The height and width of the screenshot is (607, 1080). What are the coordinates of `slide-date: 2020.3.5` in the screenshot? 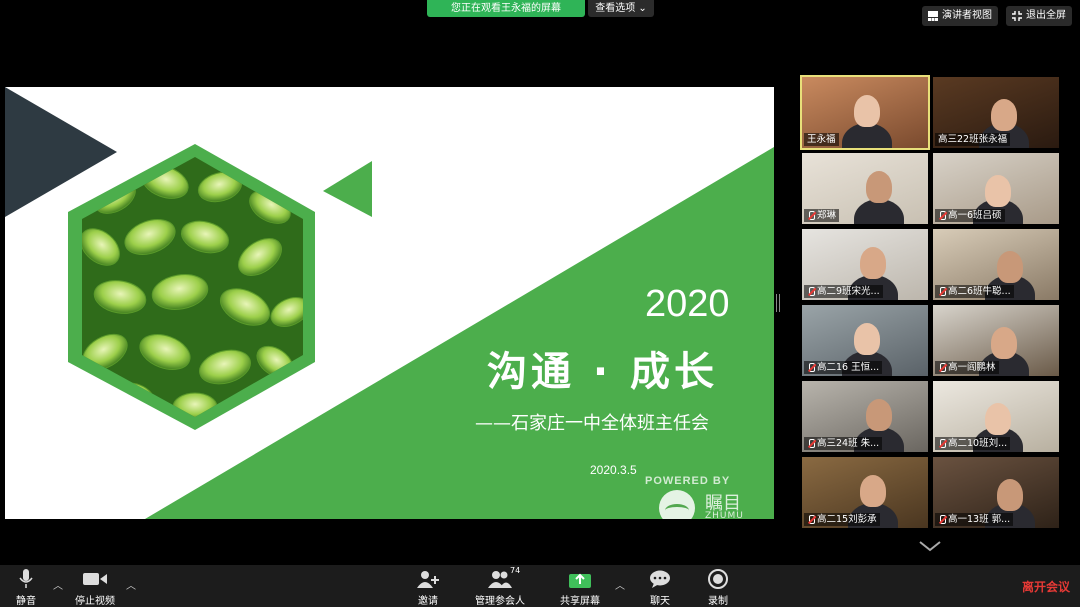 It's located at (613, 470).